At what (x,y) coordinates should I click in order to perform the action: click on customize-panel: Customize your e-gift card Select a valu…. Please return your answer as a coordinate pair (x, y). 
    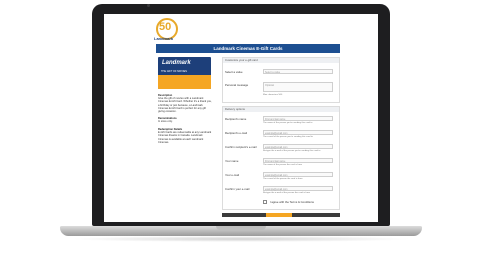
    Looking at the image, I should click on (281, 80).